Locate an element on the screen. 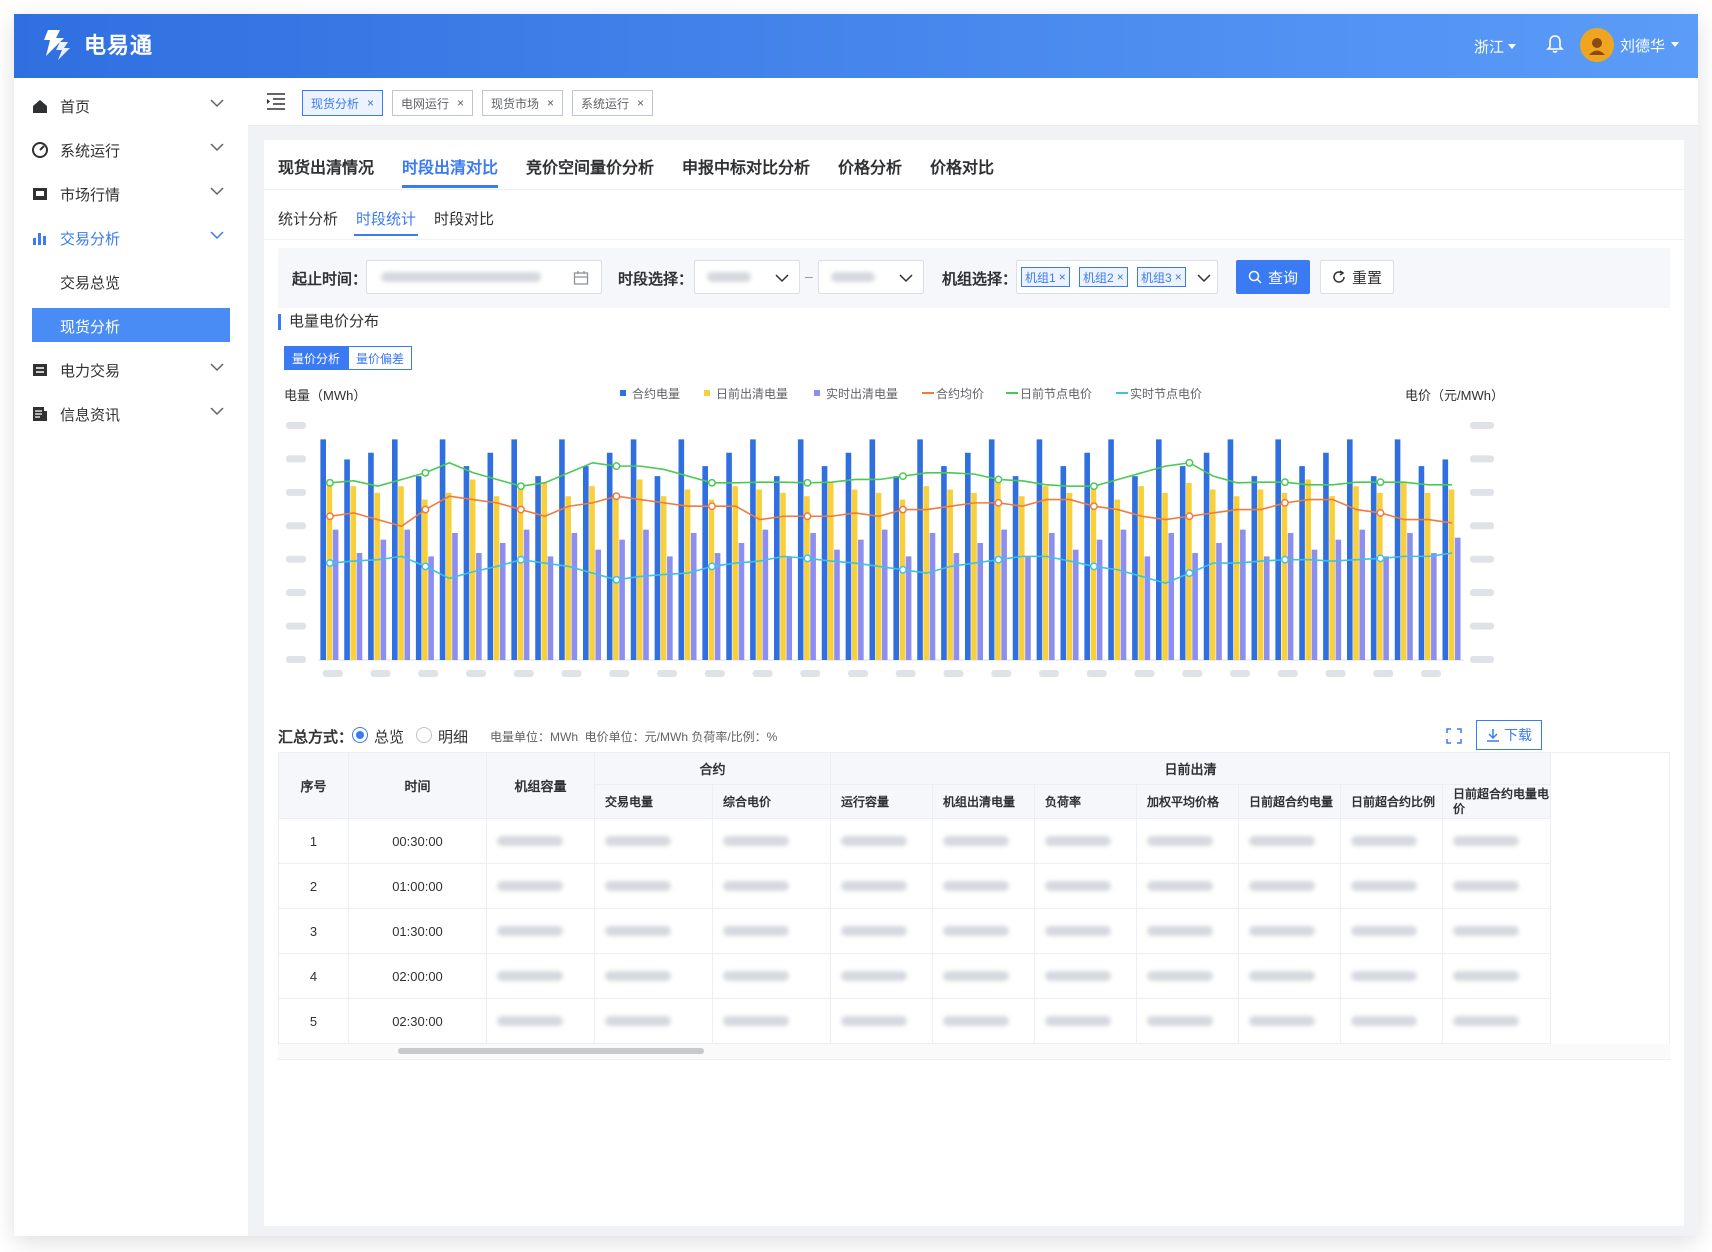 The width and height of the screenshot is (1712, 1252). date-range-input is located at coordinates (484, 277).